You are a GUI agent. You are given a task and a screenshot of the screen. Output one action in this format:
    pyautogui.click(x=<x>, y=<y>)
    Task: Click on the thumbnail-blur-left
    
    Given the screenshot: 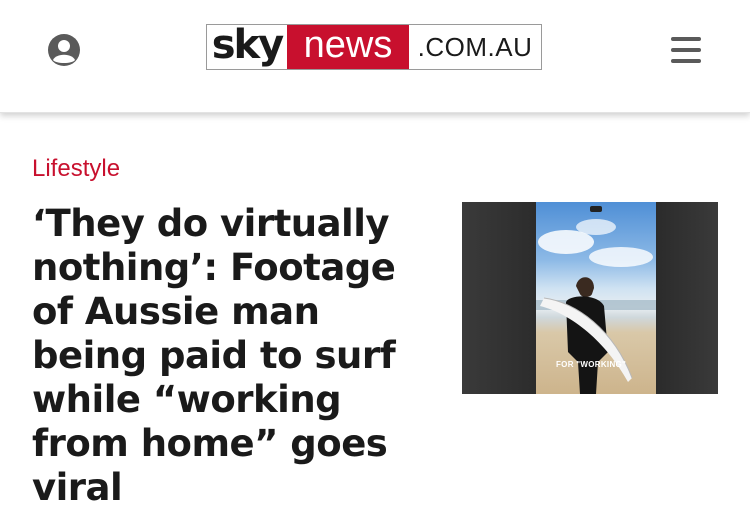 What is the action you would take?
    pyautogui.click(x=499, y=298)
    